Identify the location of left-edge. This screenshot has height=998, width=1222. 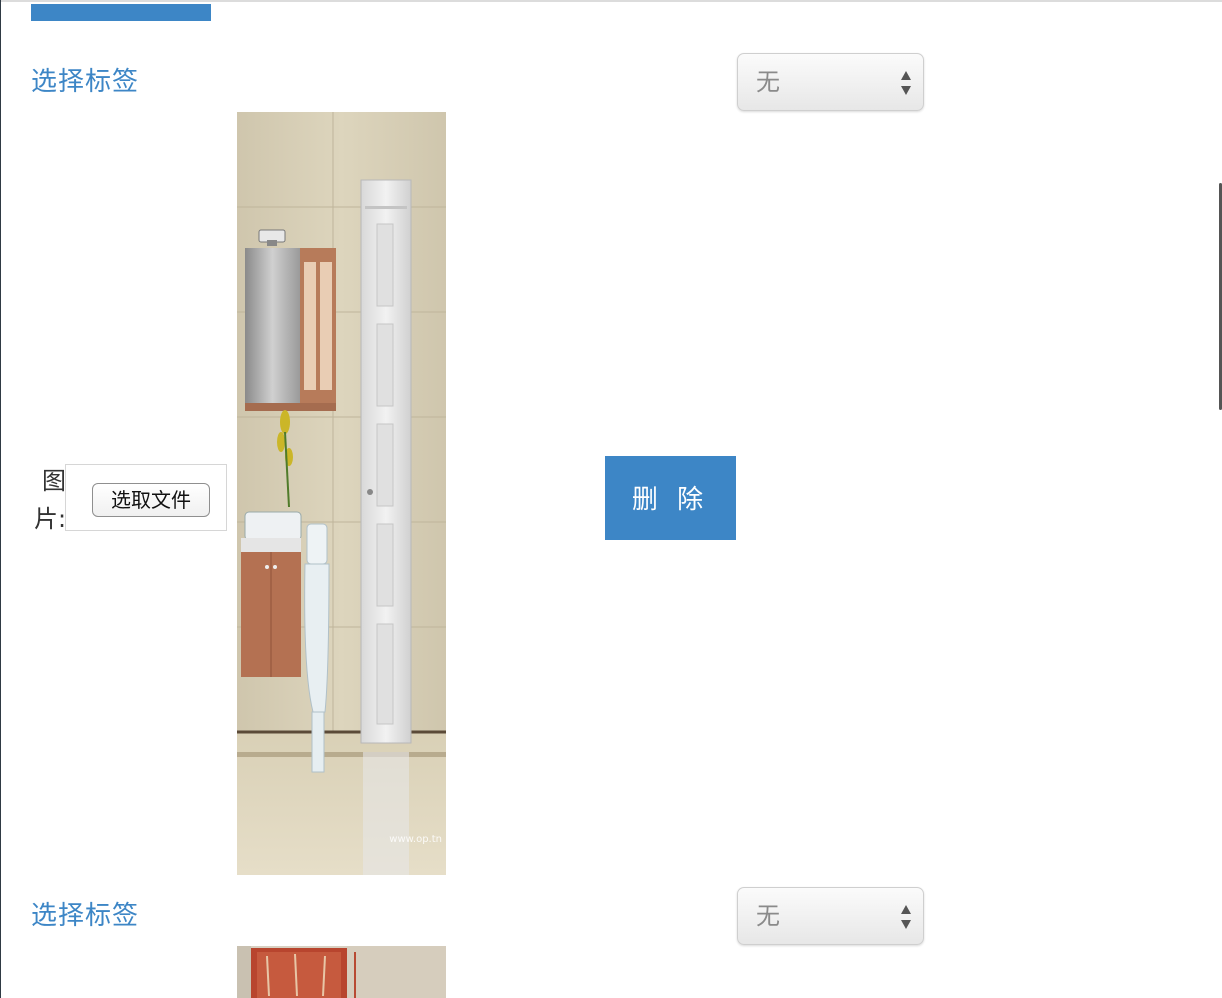
(0, 499).